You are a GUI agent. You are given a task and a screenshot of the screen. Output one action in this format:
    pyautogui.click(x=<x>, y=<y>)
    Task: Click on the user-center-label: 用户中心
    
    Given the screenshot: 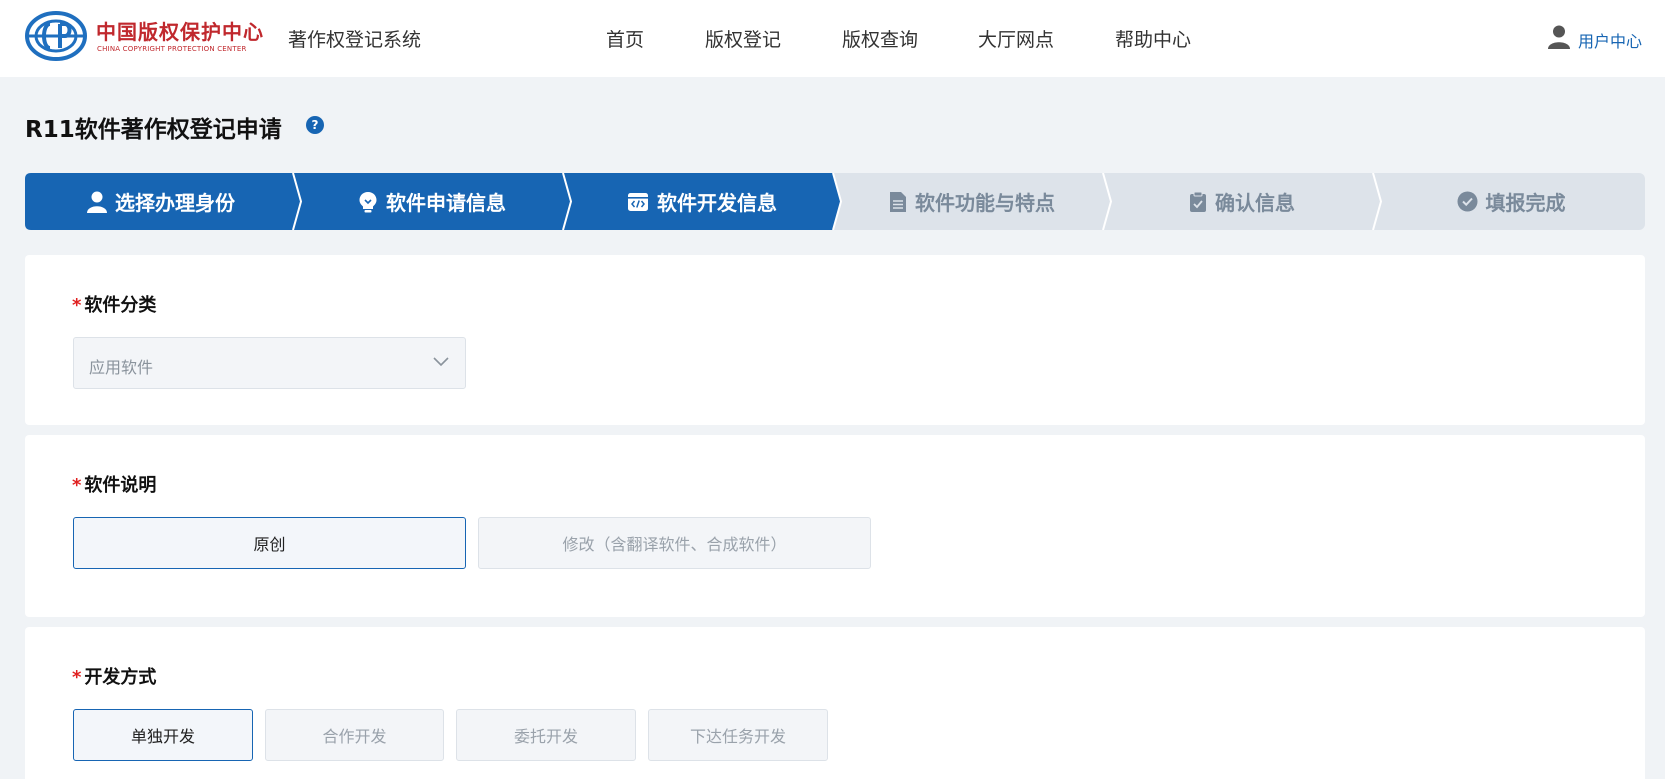 What is the action you would take?
    pyautogui.click(x=1610, y=41)
    